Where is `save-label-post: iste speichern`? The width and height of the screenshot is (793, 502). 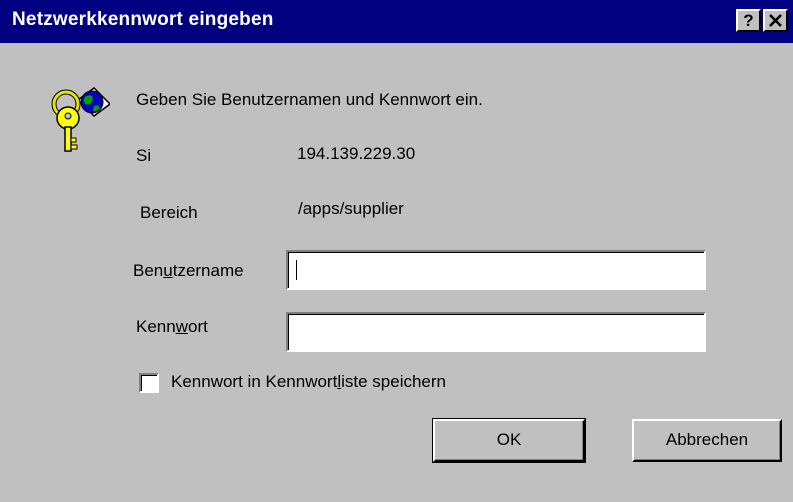
save-label-post: iste speichern is located at coordinates (393, 381).